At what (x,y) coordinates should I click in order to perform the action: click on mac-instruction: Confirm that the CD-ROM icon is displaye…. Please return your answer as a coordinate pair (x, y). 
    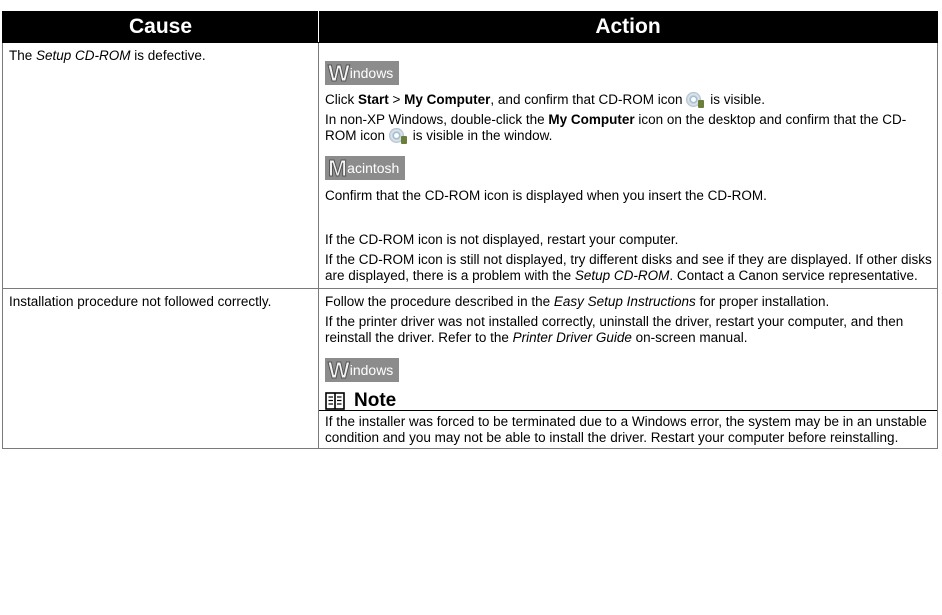
    Looking at the image, I should click on (546, 195).